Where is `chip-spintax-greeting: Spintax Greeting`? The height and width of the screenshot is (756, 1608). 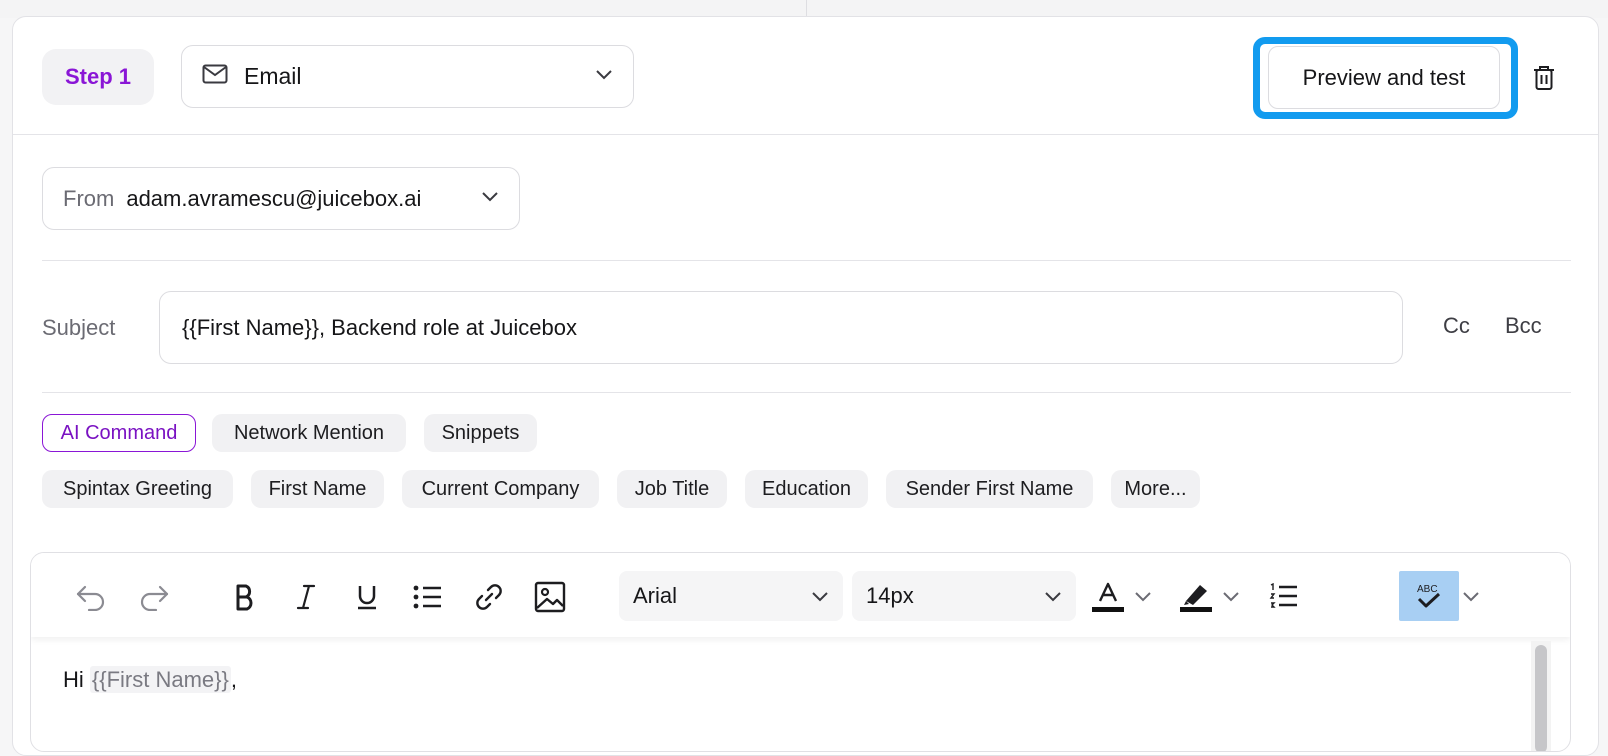
chip-spintax-greeting: Spintax Greeting is located at coordinates (137, 489).